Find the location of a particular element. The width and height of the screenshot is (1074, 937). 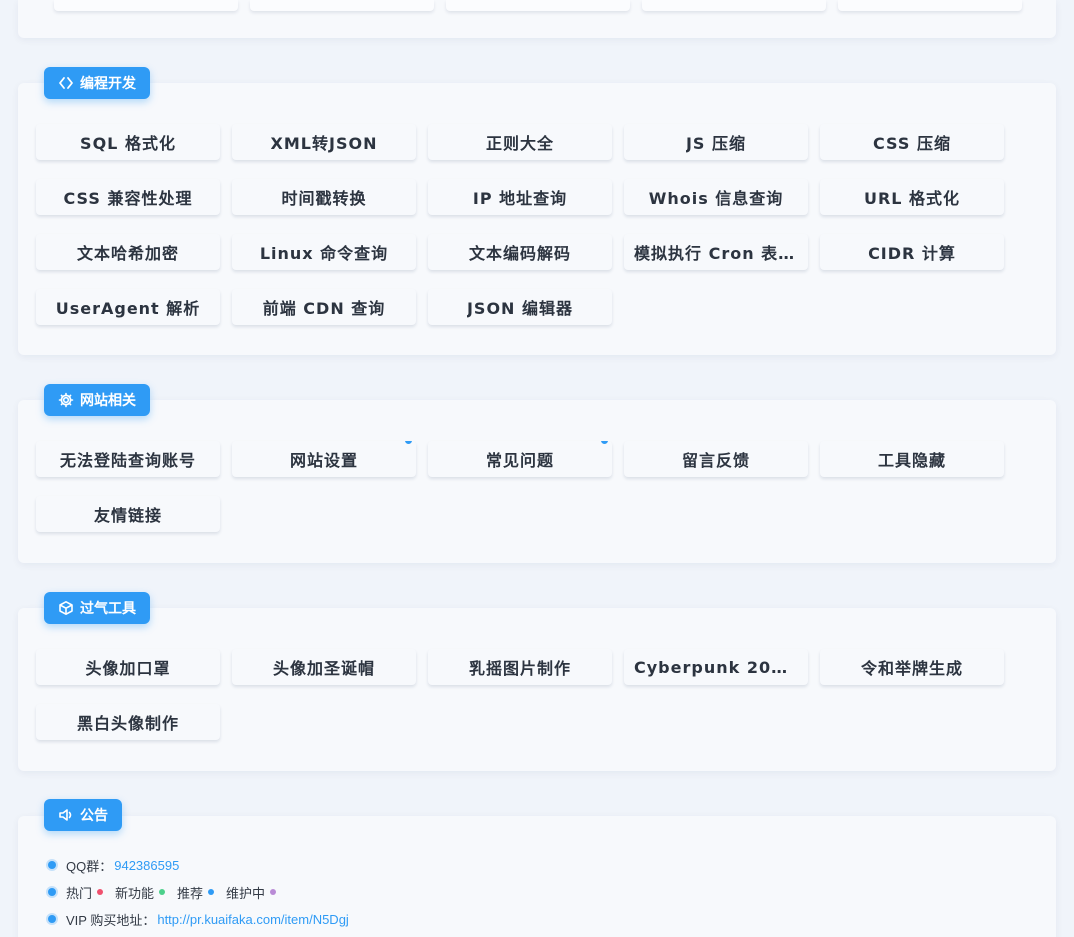

tool-button: UserAgent 解析 is located at coordinates (128, 307).